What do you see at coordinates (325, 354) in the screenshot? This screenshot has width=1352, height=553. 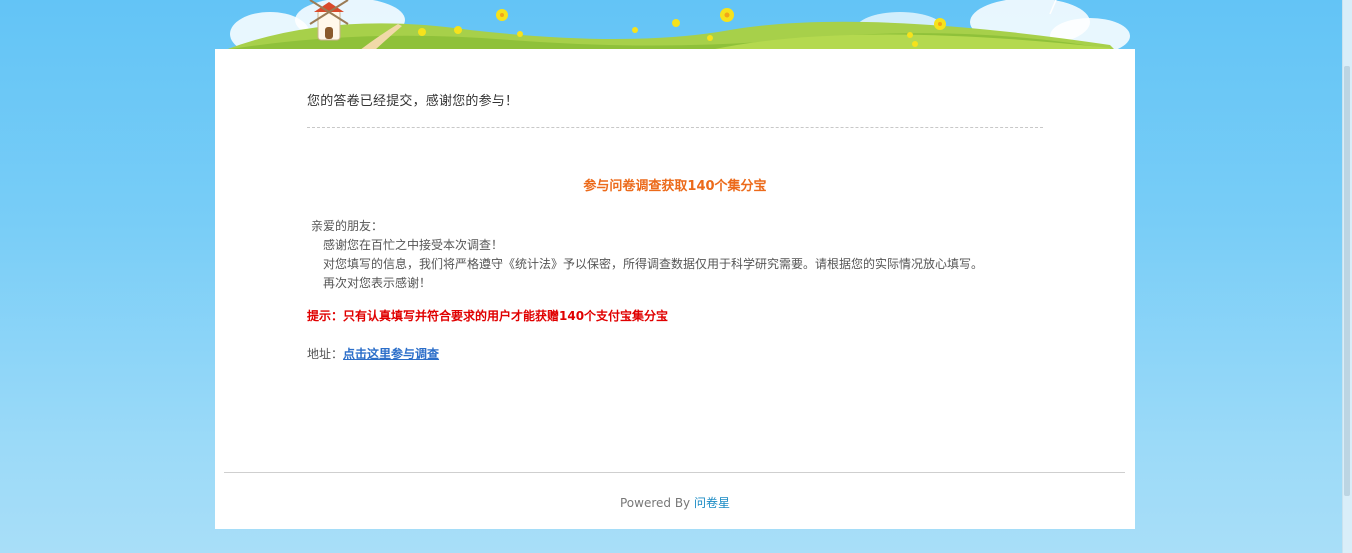 I see `address-label: 地址：` at bounding box center [325, 354].